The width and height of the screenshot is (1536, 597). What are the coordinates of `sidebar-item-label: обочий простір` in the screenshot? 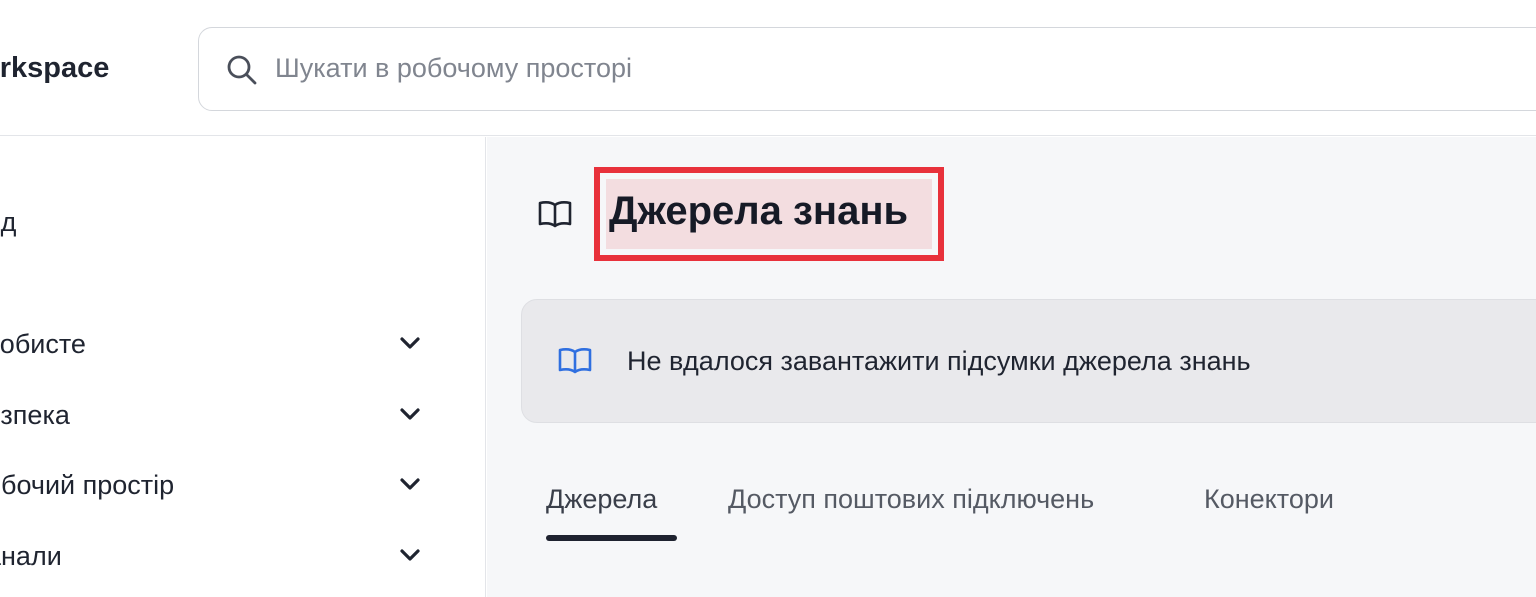 It's located at (87, 485).